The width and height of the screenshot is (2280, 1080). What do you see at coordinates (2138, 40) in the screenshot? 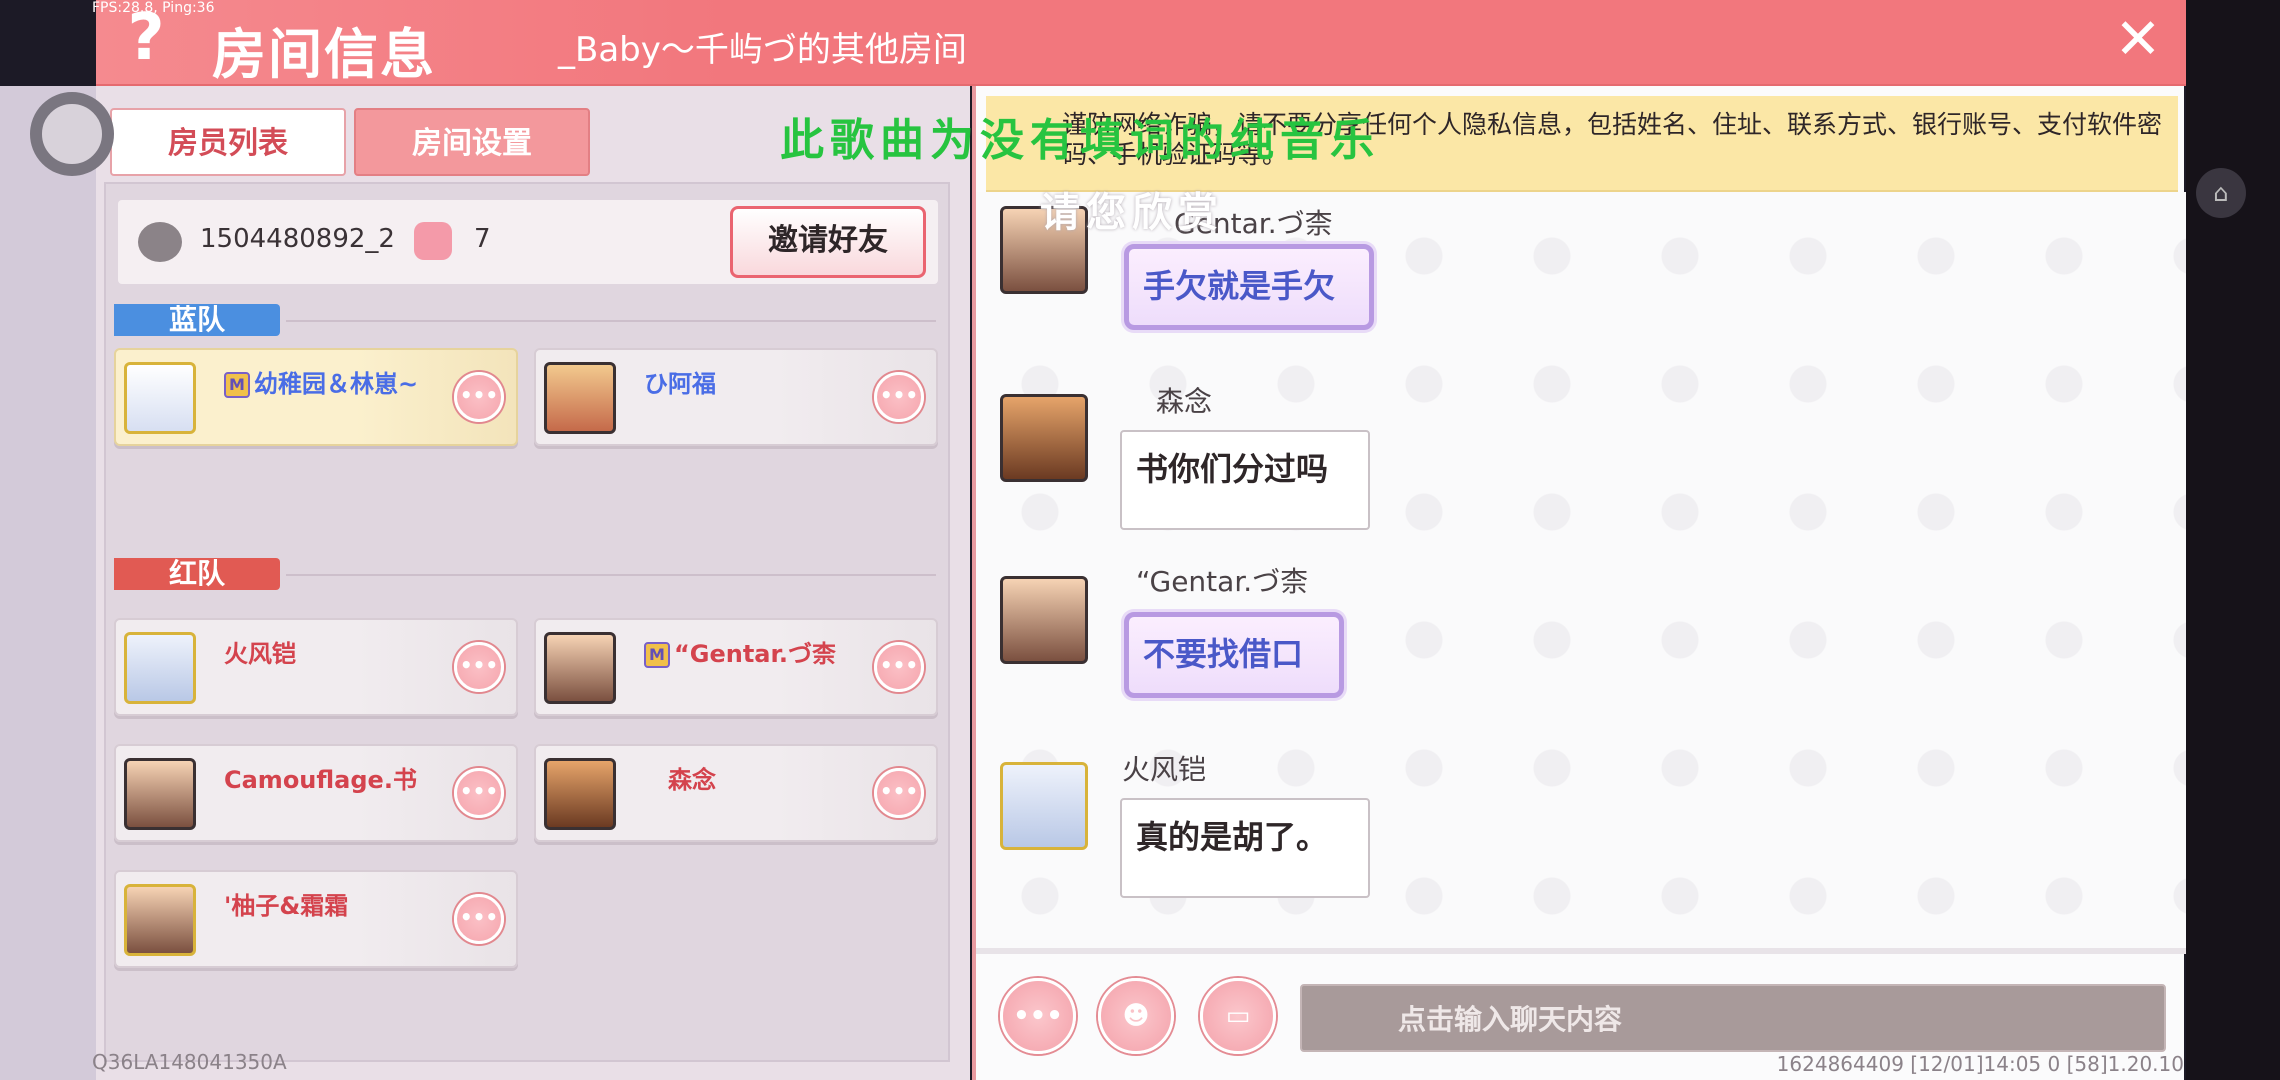
I see `close-icon: ✕` at bounding box center [2138, 40].